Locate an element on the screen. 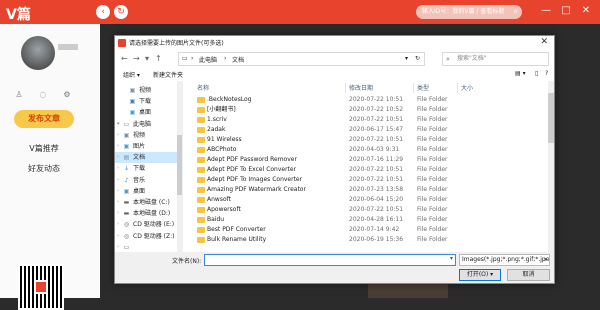  file-row: ABCPhoto 2020-04-03 9:31 File Folder is located at coordinates (372, 150).